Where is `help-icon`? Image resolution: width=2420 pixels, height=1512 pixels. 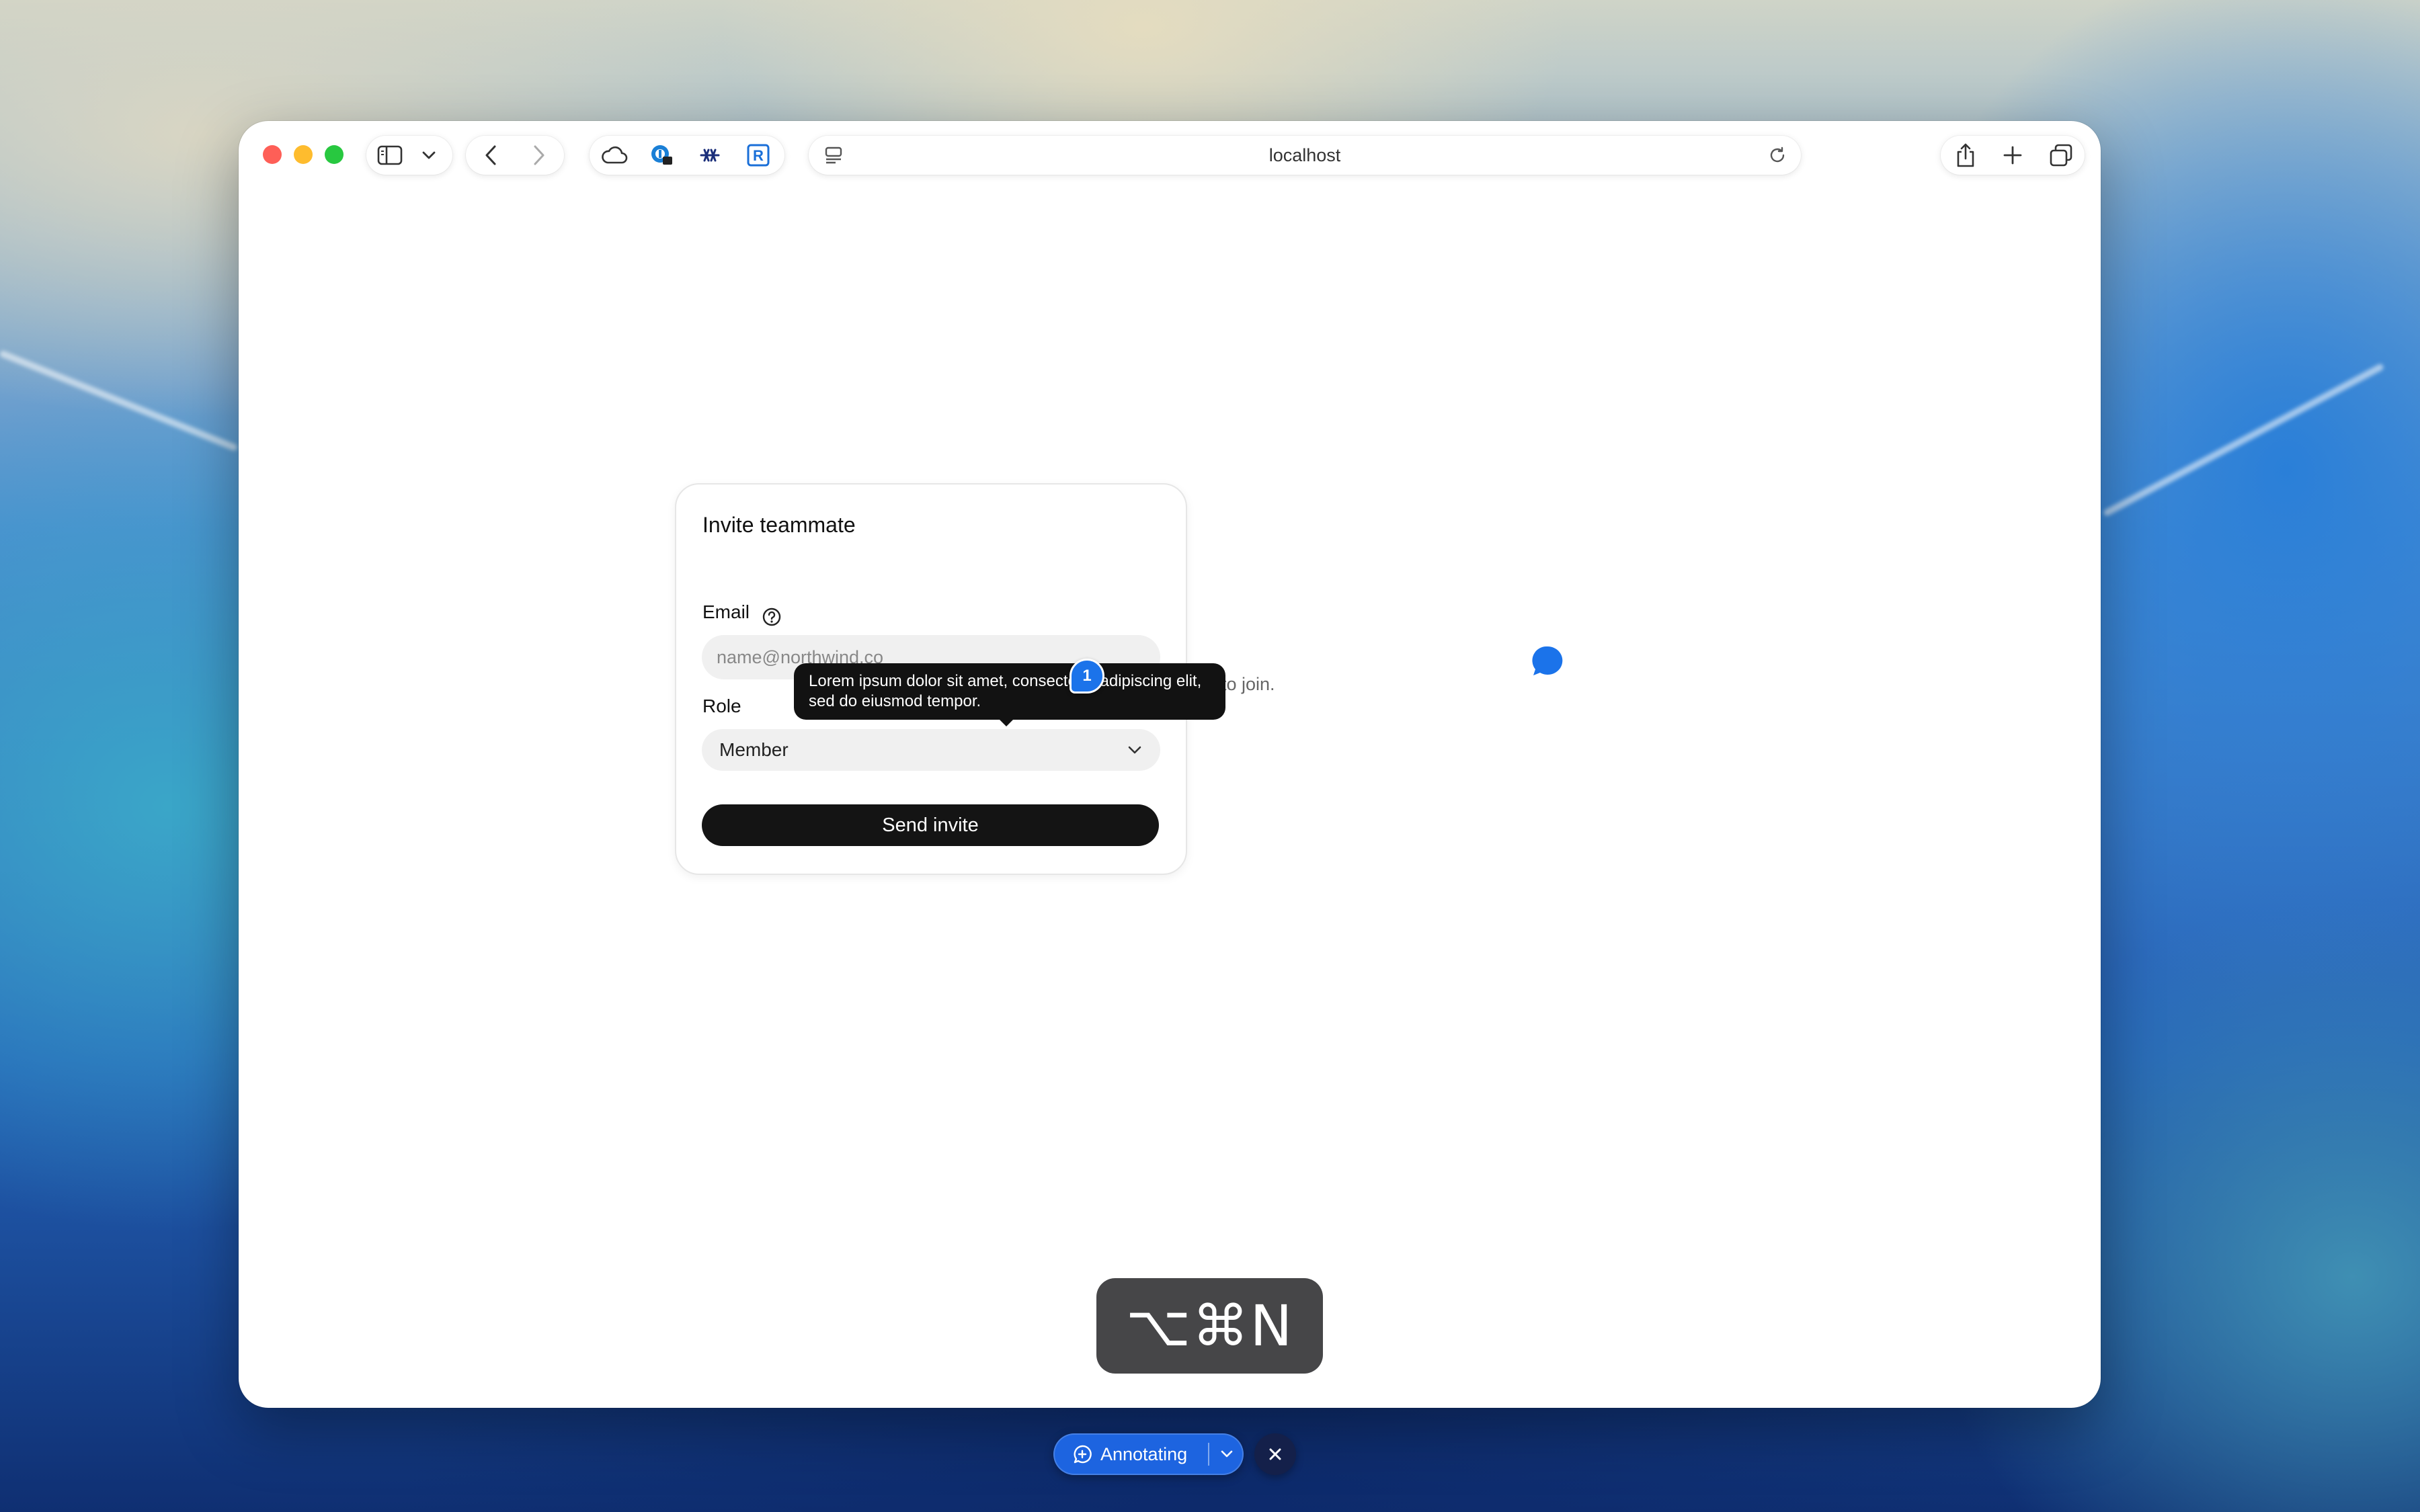 help-icon is located at coordinates (772, 617).